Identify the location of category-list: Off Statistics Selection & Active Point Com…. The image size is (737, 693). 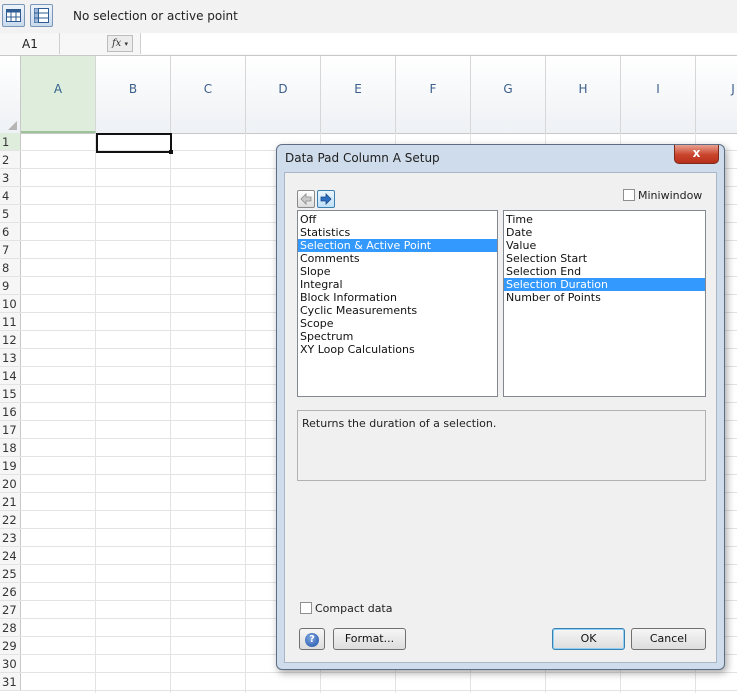
(397, 303).